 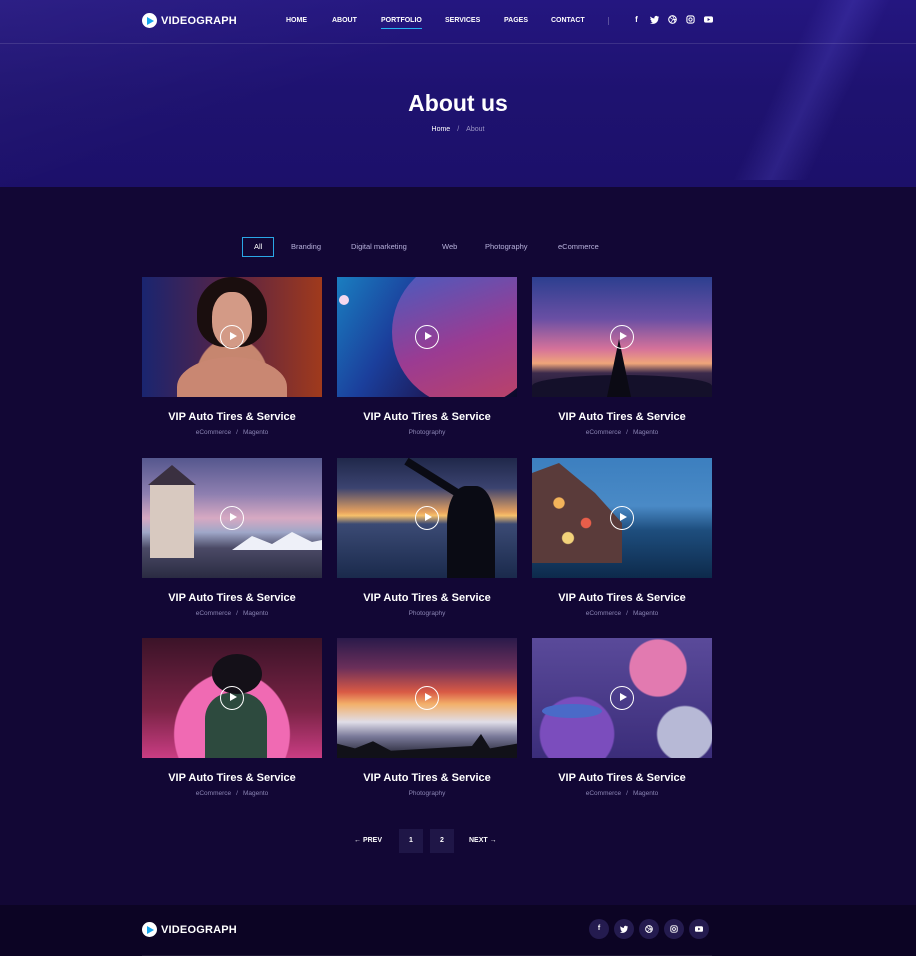 I want to click on brand-name: VIDEOGRAPH, so click(x=199, y=20).